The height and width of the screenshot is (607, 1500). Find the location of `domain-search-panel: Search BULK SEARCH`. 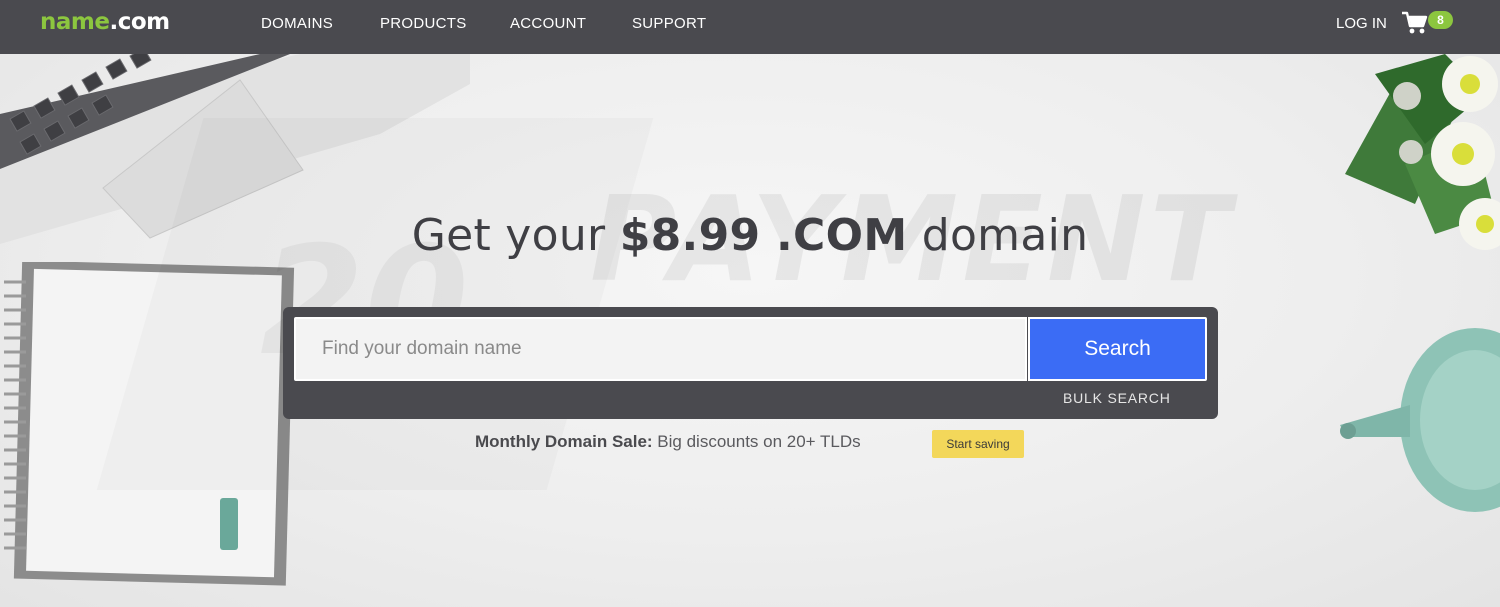

domain-search-panel: Search BULK SEARCH is located at coordinates (750, 363).